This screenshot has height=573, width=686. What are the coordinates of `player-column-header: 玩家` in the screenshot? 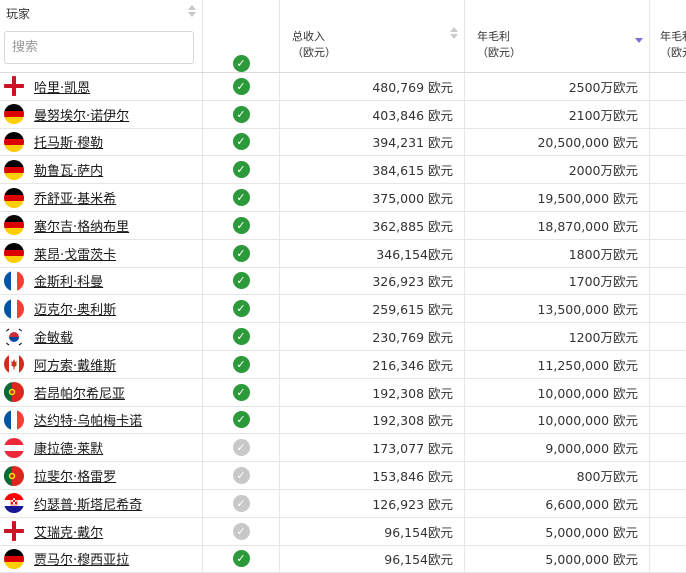 It's located at (101, 36).